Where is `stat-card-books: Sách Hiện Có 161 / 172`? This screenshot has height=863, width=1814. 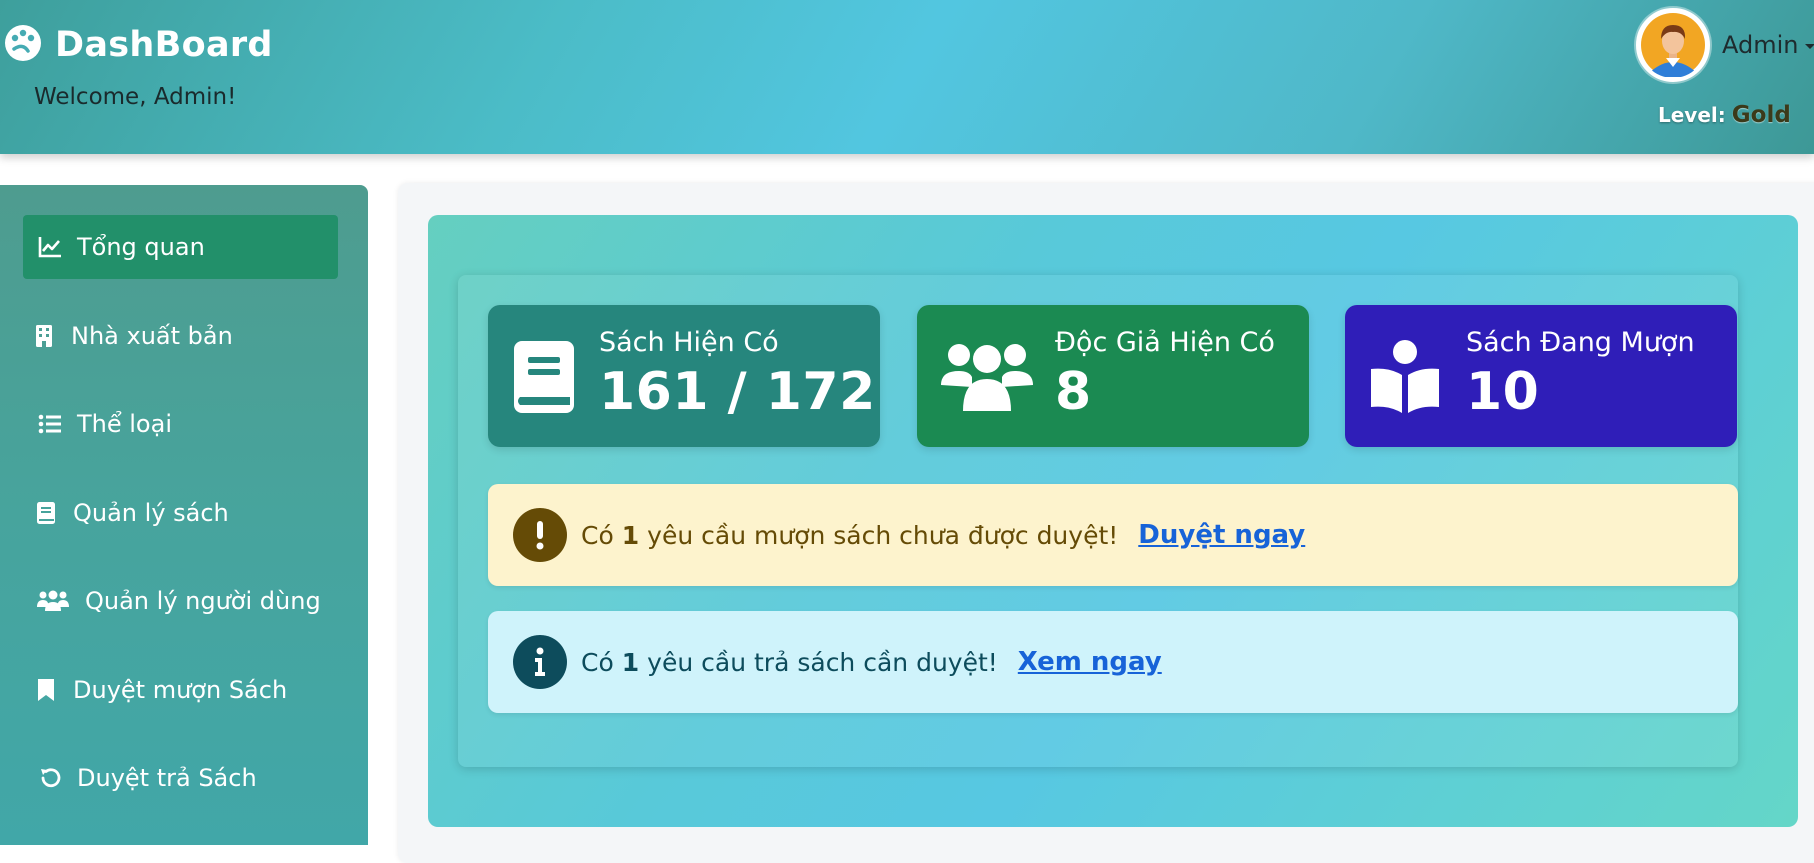 stat-card-books: Sách Hiện Có 161 / 172 is located at coordinates (684, 376).